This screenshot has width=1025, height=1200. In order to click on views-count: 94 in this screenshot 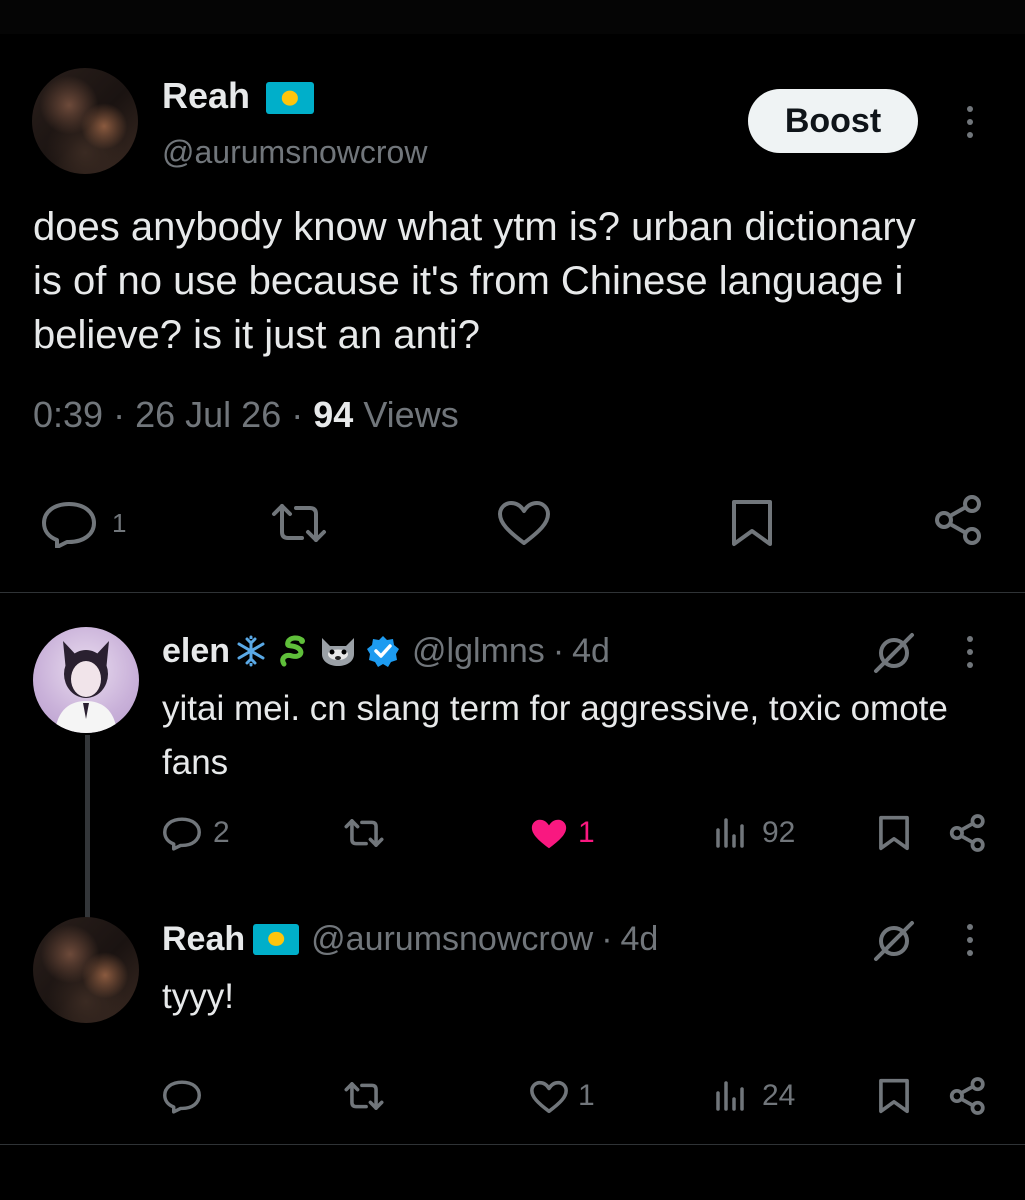, I will do `click(333, 414)`.